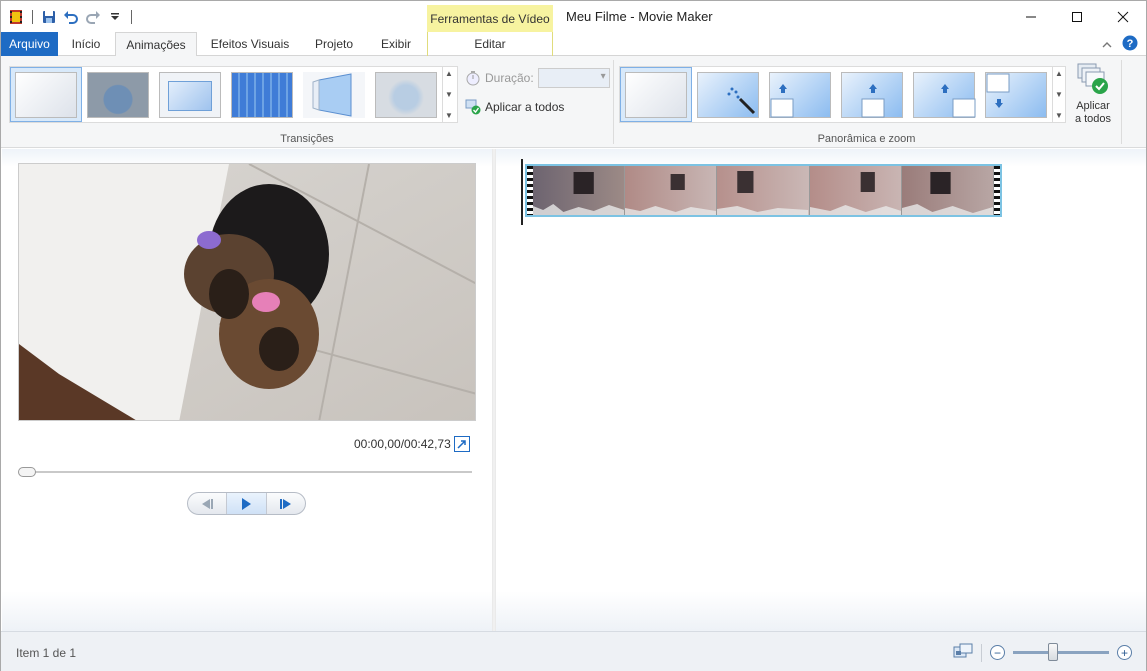 This screenshot has width=1147, height=671. Describe the element at coordinates (1124, 652) in the screenshot. I see `zoom-in-button: +` at that location.